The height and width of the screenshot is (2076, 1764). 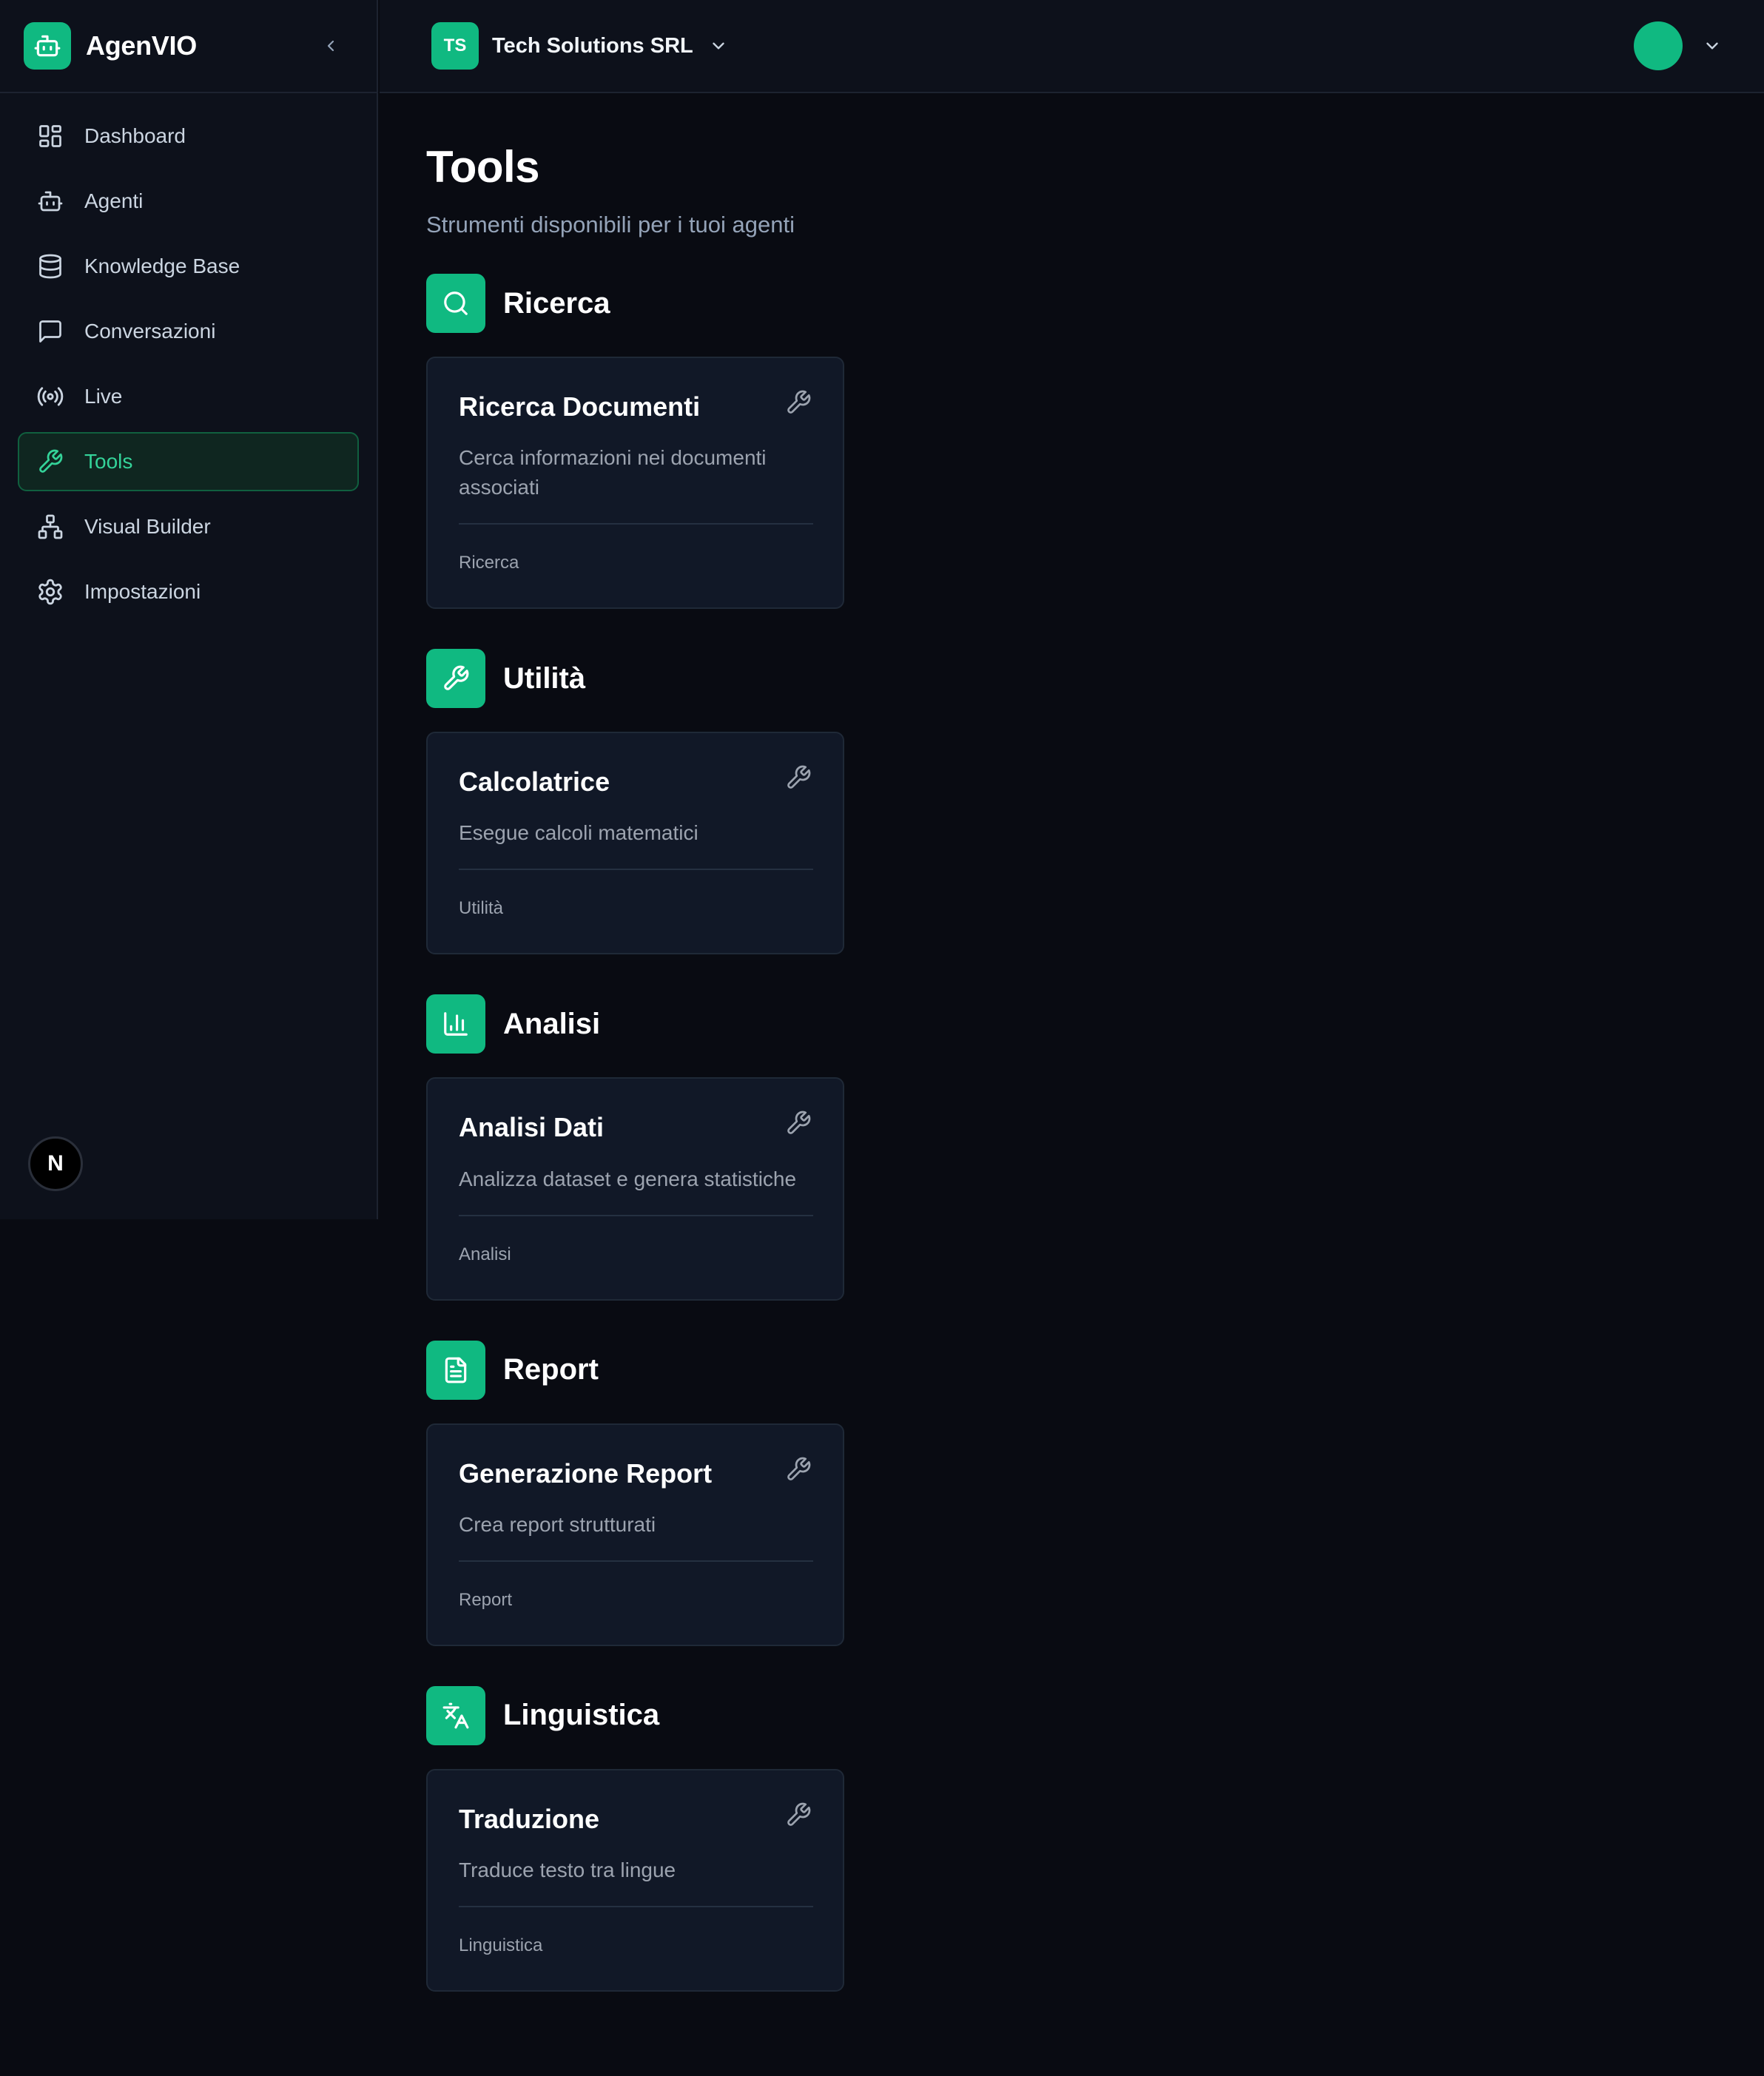 I want to click on user-menu-button, so click(x=1712, y=46).